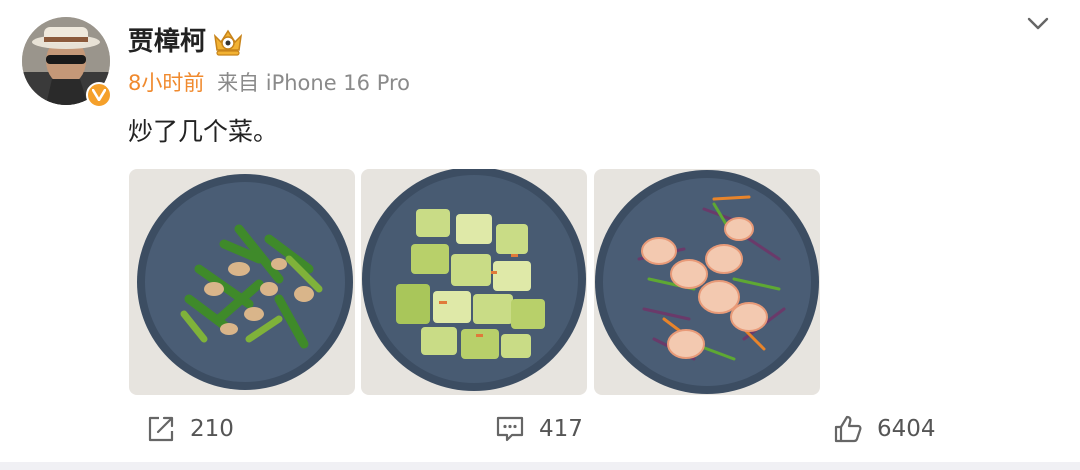  Describe the element at coordinates (212, 429) in the screenshot. I see `repost-count: 210` at that location.